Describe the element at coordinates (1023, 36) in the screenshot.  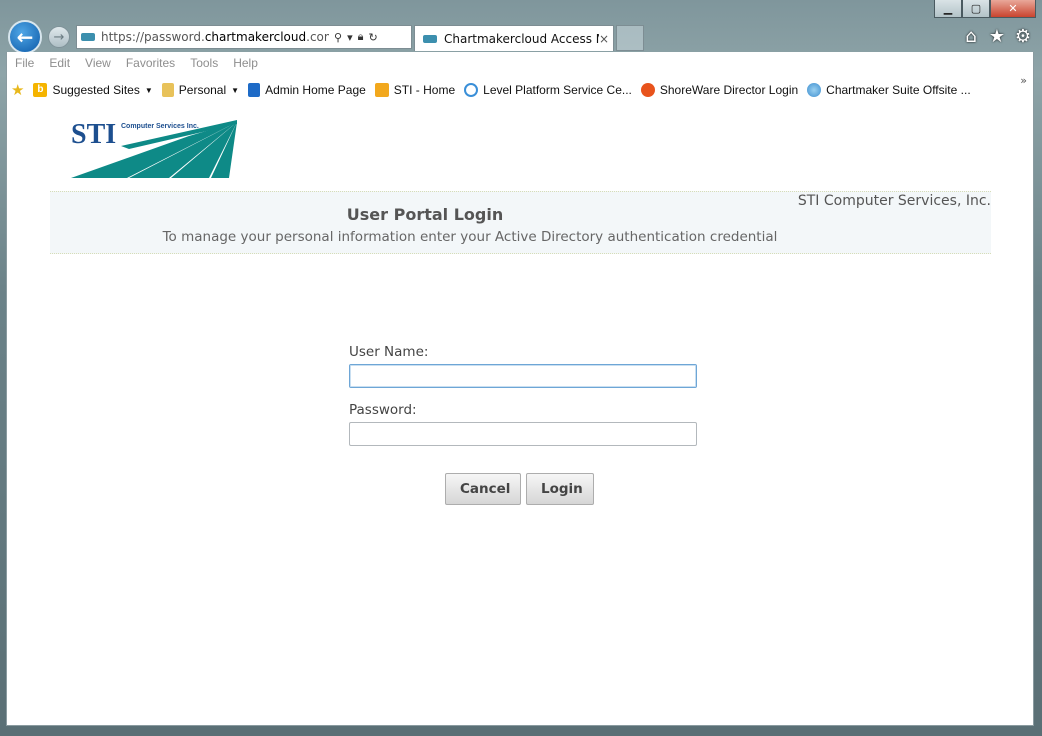
I see `gear-icon: ⚙` at that location.